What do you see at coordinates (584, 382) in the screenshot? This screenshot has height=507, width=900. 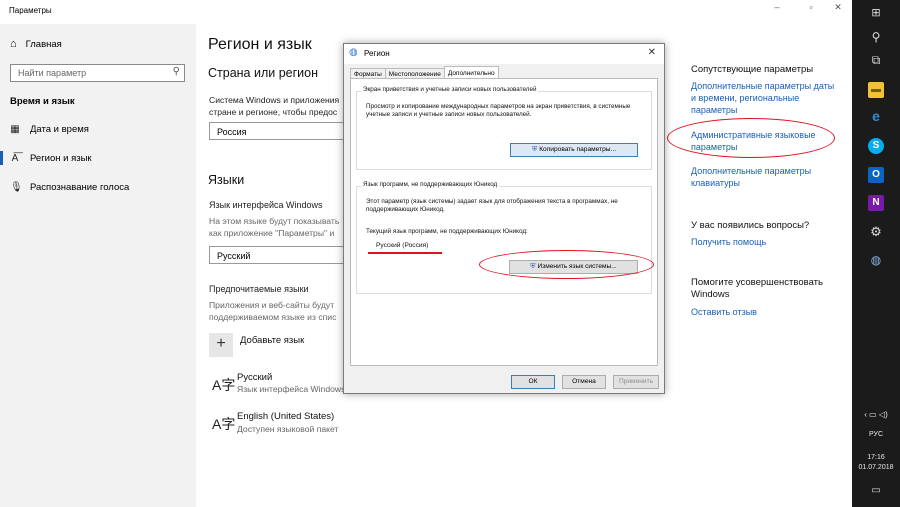 I see `cancel-button: Отмена` at bounding box center [584, 382].